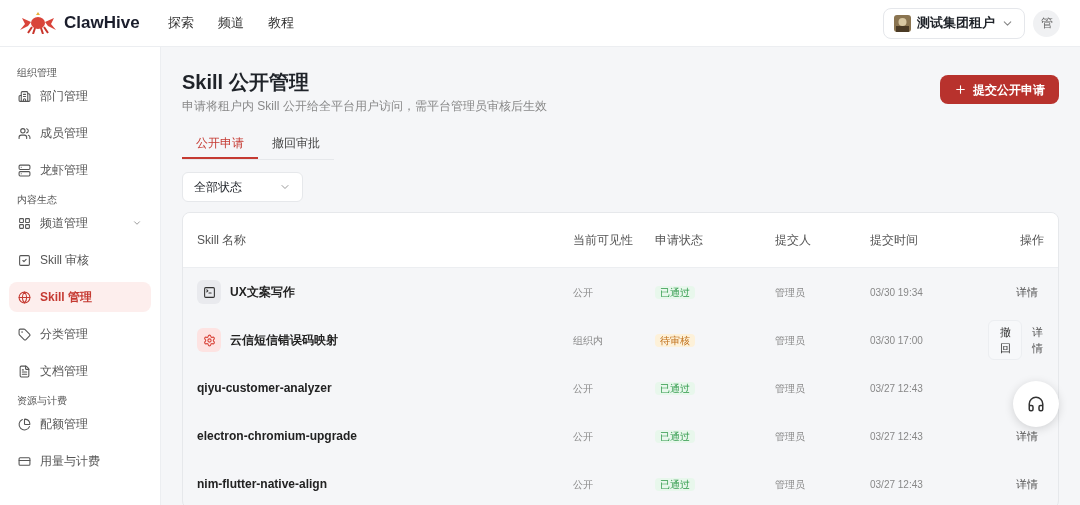 The image size is (1080, 505). Describe the element at coordinates (80, 96) in the screenshot. I see `sidebar-item: 部门管理` at that location.